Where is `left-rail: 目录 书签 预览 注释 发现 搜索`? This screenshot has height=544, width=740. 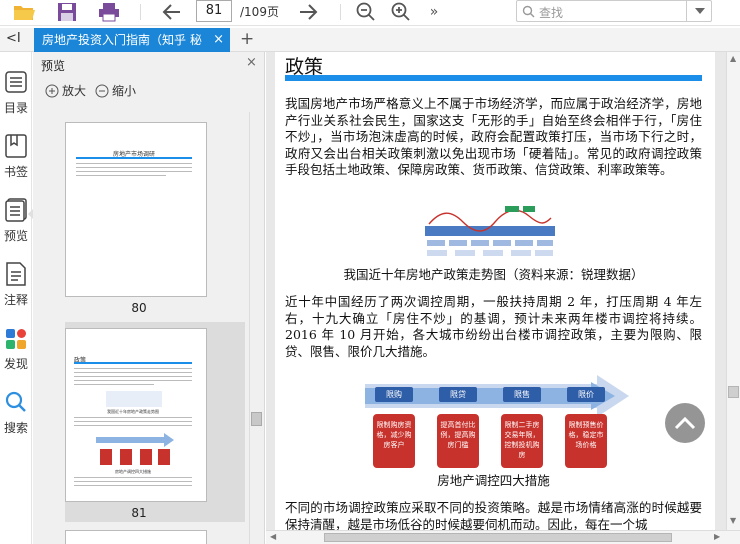 left-rail: 目录 书签 预览 注释 发现 搜索 is located at coordinates (17, 298).